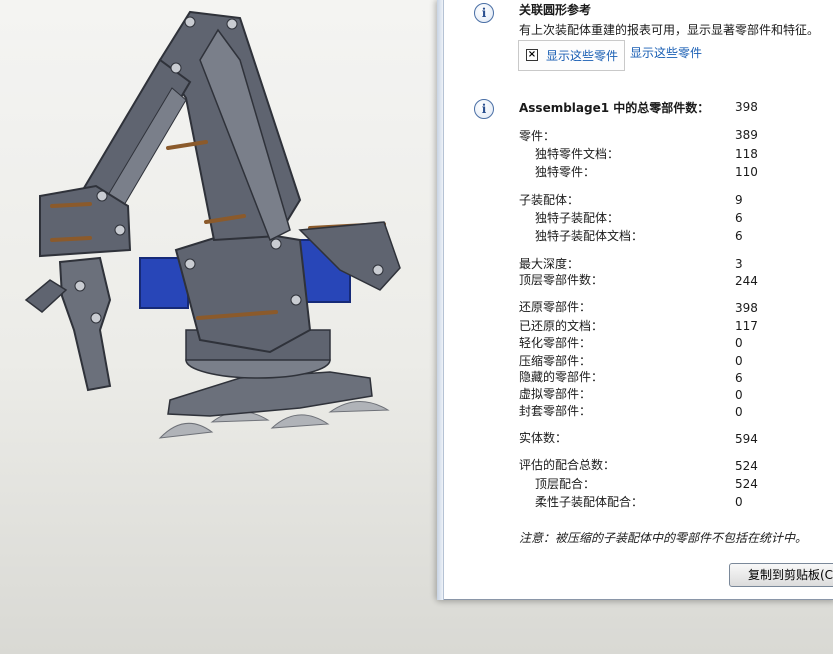 Image resolution: width=833 pixels, height=654 pixels. Describe the element at coordinates (746, 308) in the screenshot. I see `stat-value: 398` at that location.